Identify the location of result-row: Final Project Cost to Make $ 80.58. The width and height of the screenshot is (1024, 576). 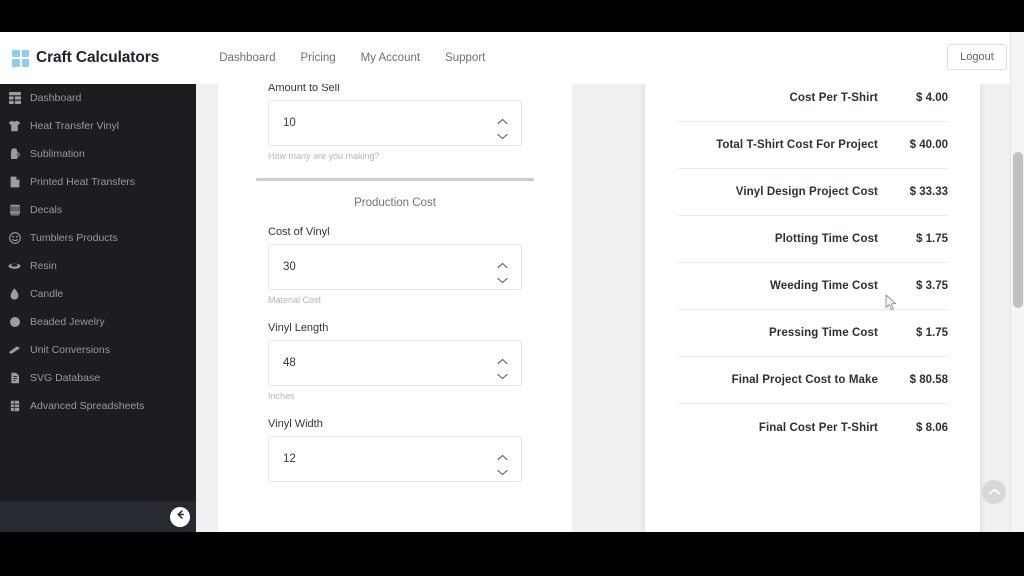
(812, 380).